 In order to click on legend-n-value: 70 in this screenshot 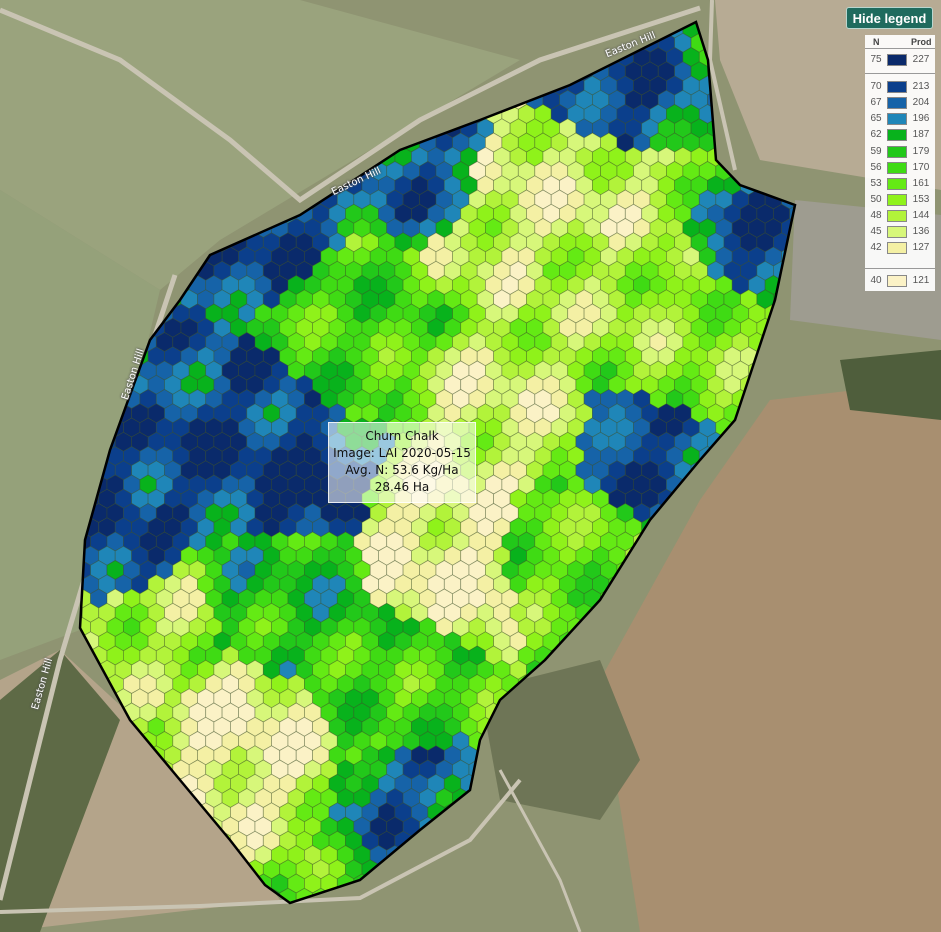, I will do `click(876, 86)`.